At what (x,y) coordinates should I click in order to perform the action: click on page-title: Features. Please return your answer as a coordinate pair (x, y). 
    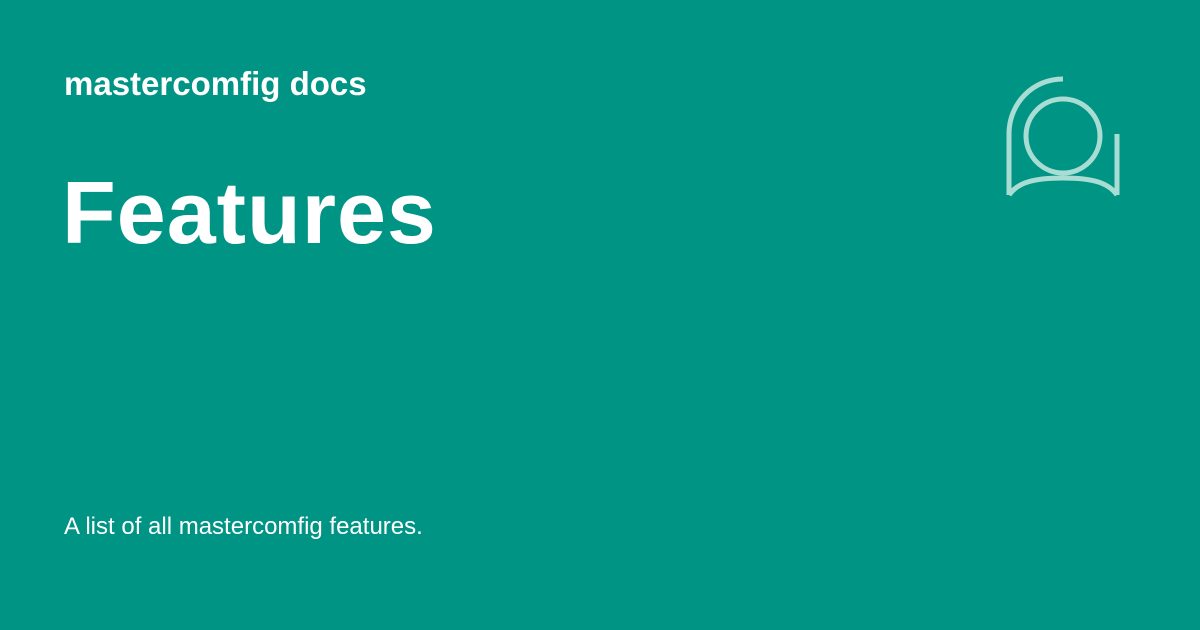
    Looking at the image, I should click on (249, 212).